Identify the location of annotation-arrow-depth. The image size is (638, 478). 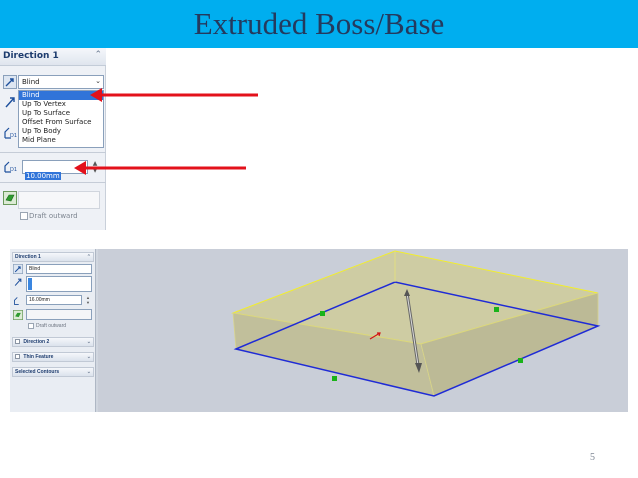
(160, 168).